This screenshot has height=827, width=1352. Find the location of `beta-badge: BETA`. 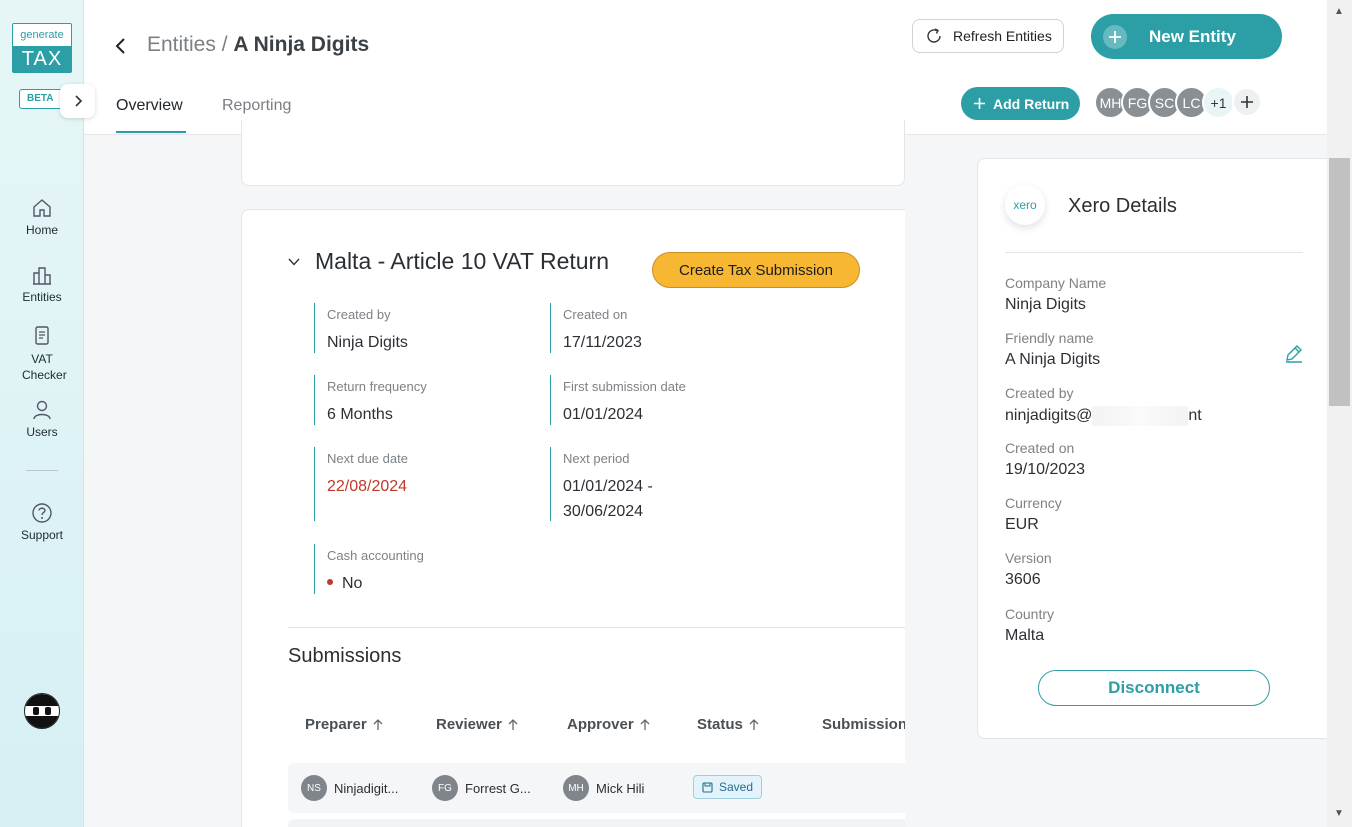

beta-badge: BETA is located at coordinates (41, 99).